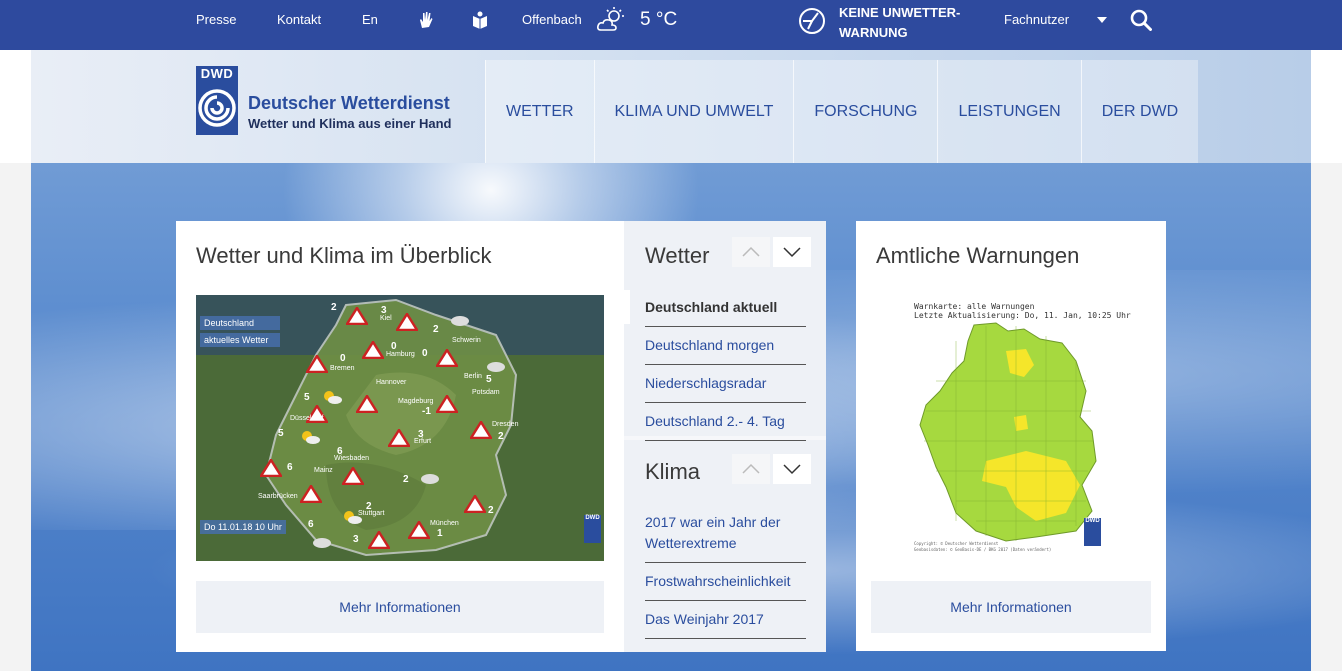 The image size is (1342, 671). I want to click on warnmap-caption-1: Warnkarte: alle Warnungen, so click(974, 306).